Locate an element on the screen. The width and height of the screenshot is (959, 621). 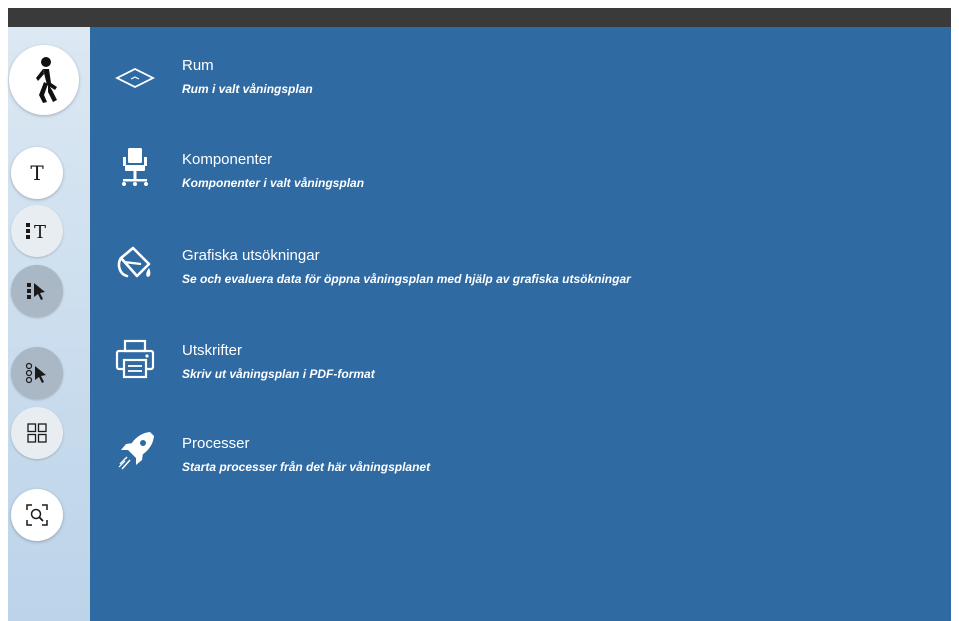
text-list-tool-button: T is located at coordinates (37, 231).